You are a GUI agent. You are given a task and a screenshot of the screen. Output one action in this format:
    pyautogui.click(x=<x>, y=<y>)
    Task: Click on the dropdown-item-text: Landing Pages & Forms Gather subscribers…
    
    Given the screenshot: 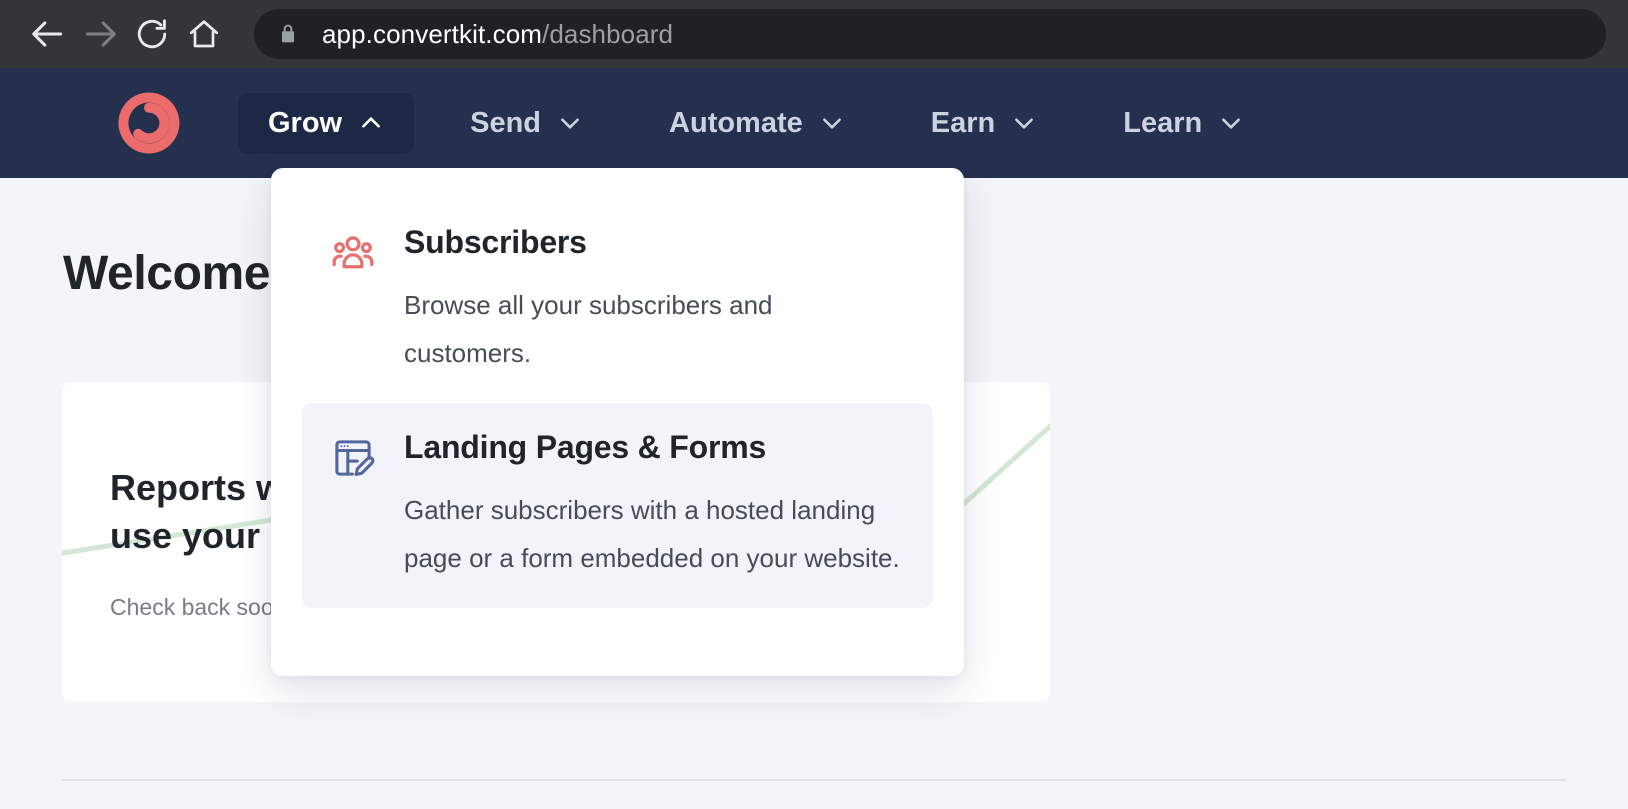 What is the action you would take?
    pyautogui.click(x=654, y=505)
    